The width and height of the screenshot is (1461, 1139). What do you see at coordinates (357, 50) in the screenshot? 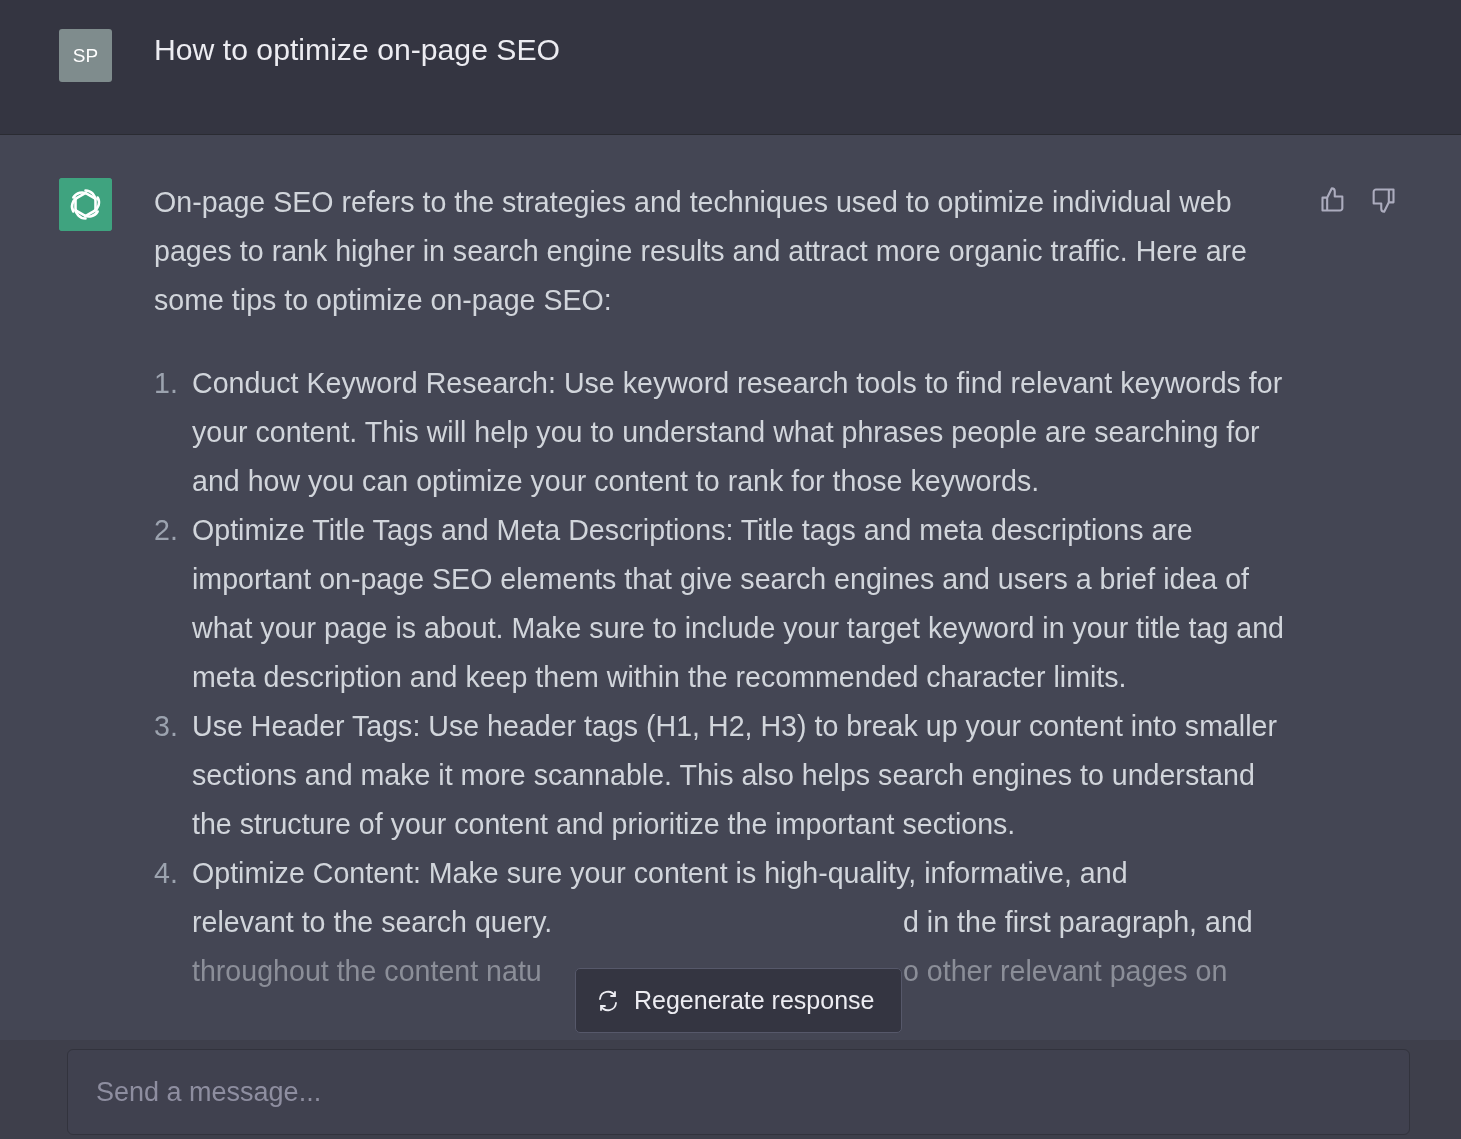
I see `conversation-title: How to optimize on-page SEO` at bounding box center [357, 50].